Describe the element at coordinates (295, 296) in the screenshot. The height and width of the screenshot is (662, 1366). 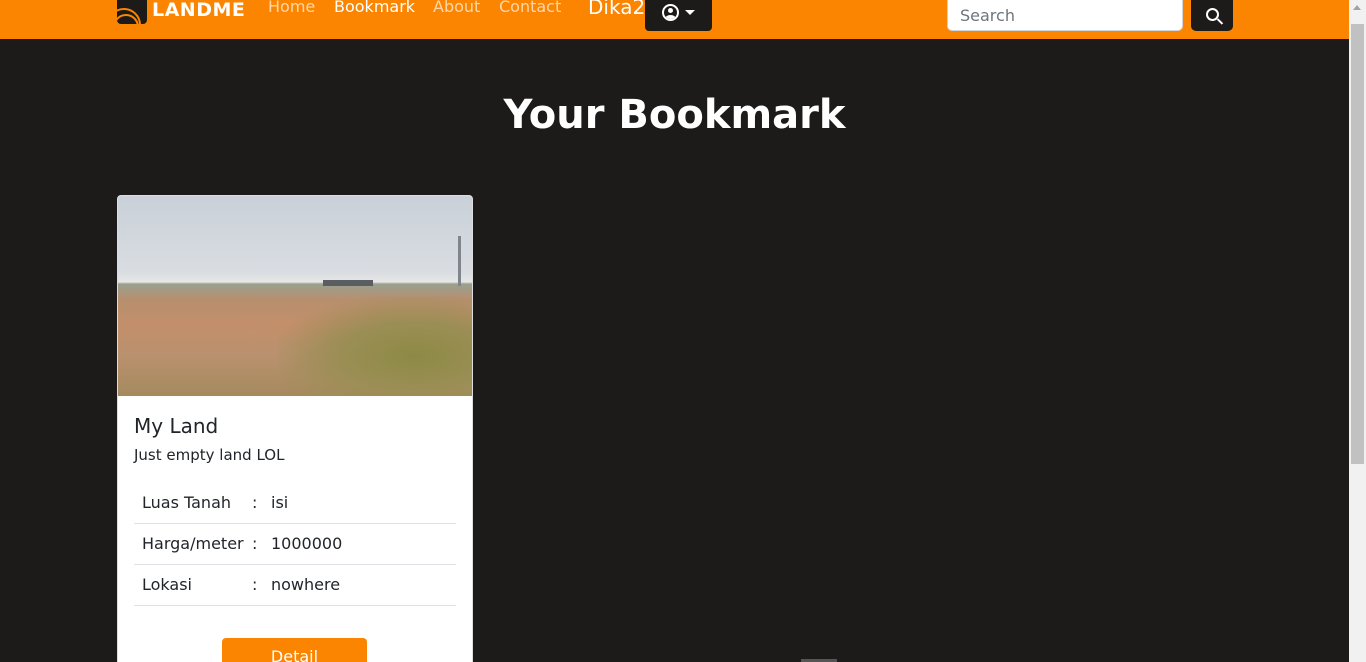
I see `land-photo` at that location.